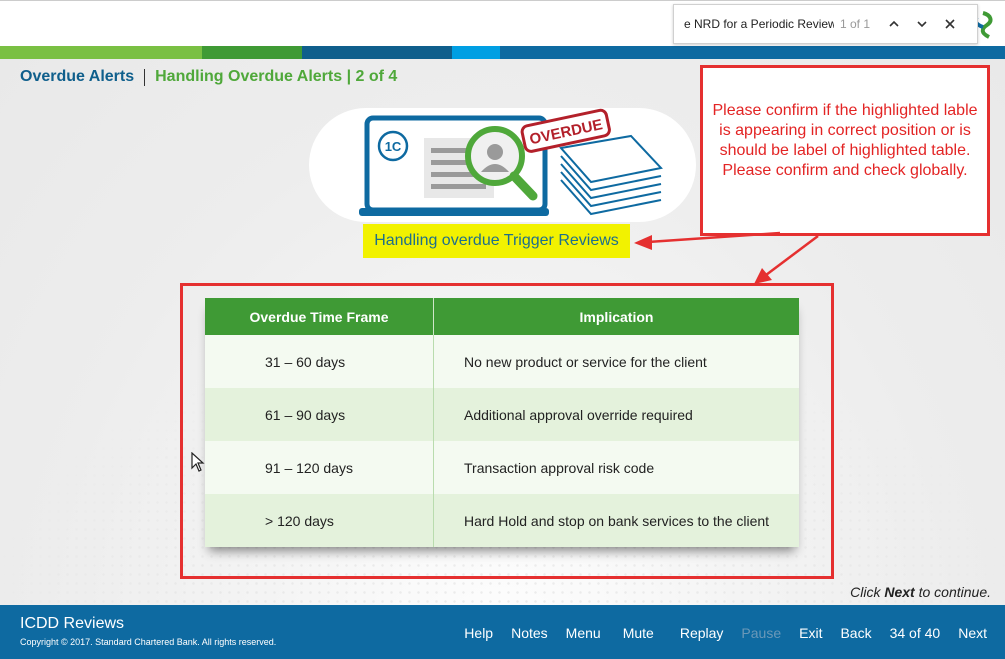 The image size is (1005, 659). What do you see at coordinates (198, 462) in the screenshot?
I see `mouse-cursor-icon` at bounding box center [198, 462].